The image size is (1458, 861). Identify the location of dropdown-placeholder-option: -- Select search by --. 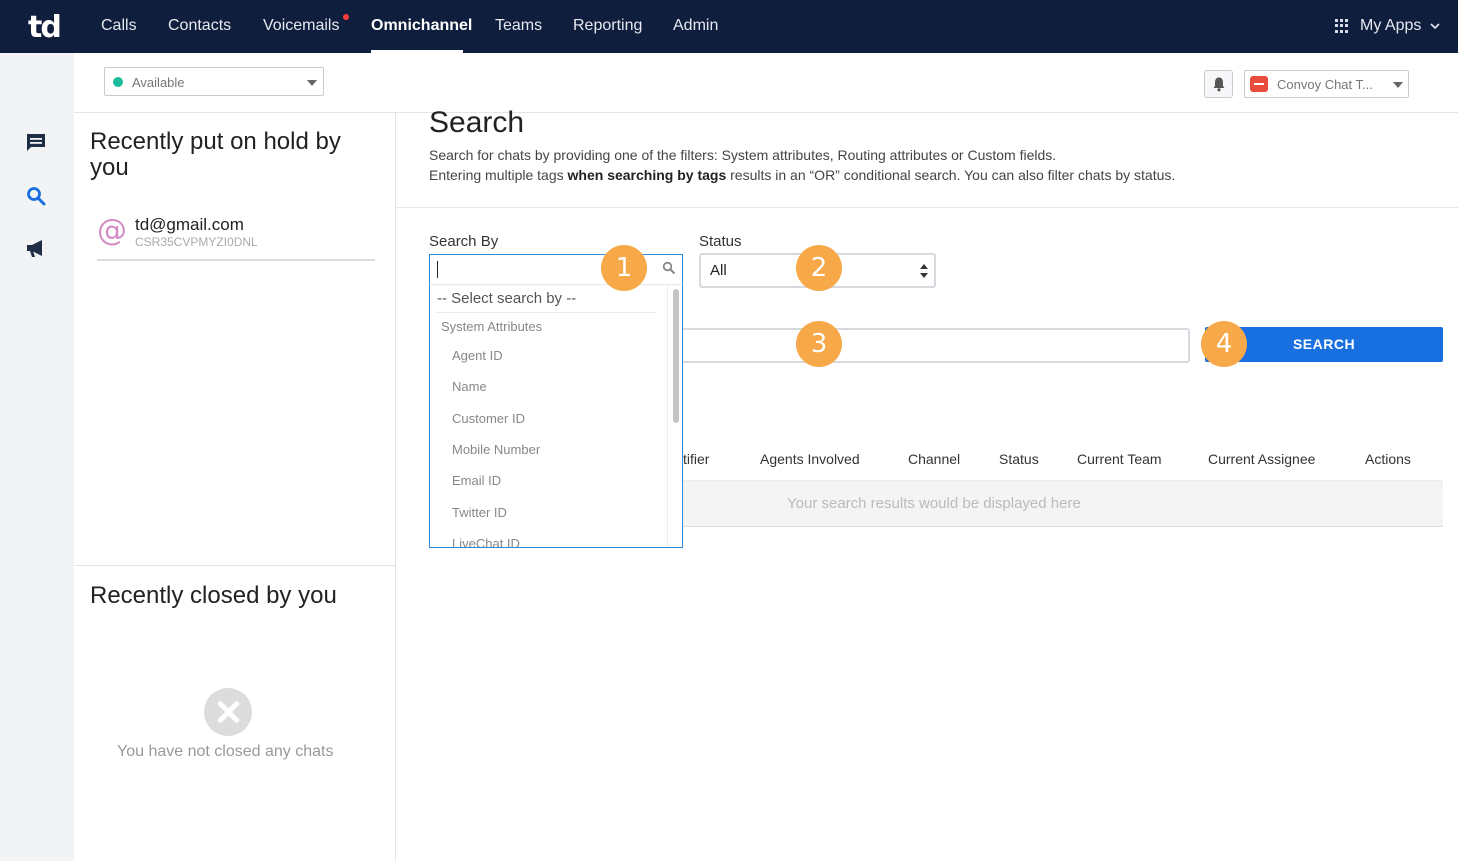
(506, 298).